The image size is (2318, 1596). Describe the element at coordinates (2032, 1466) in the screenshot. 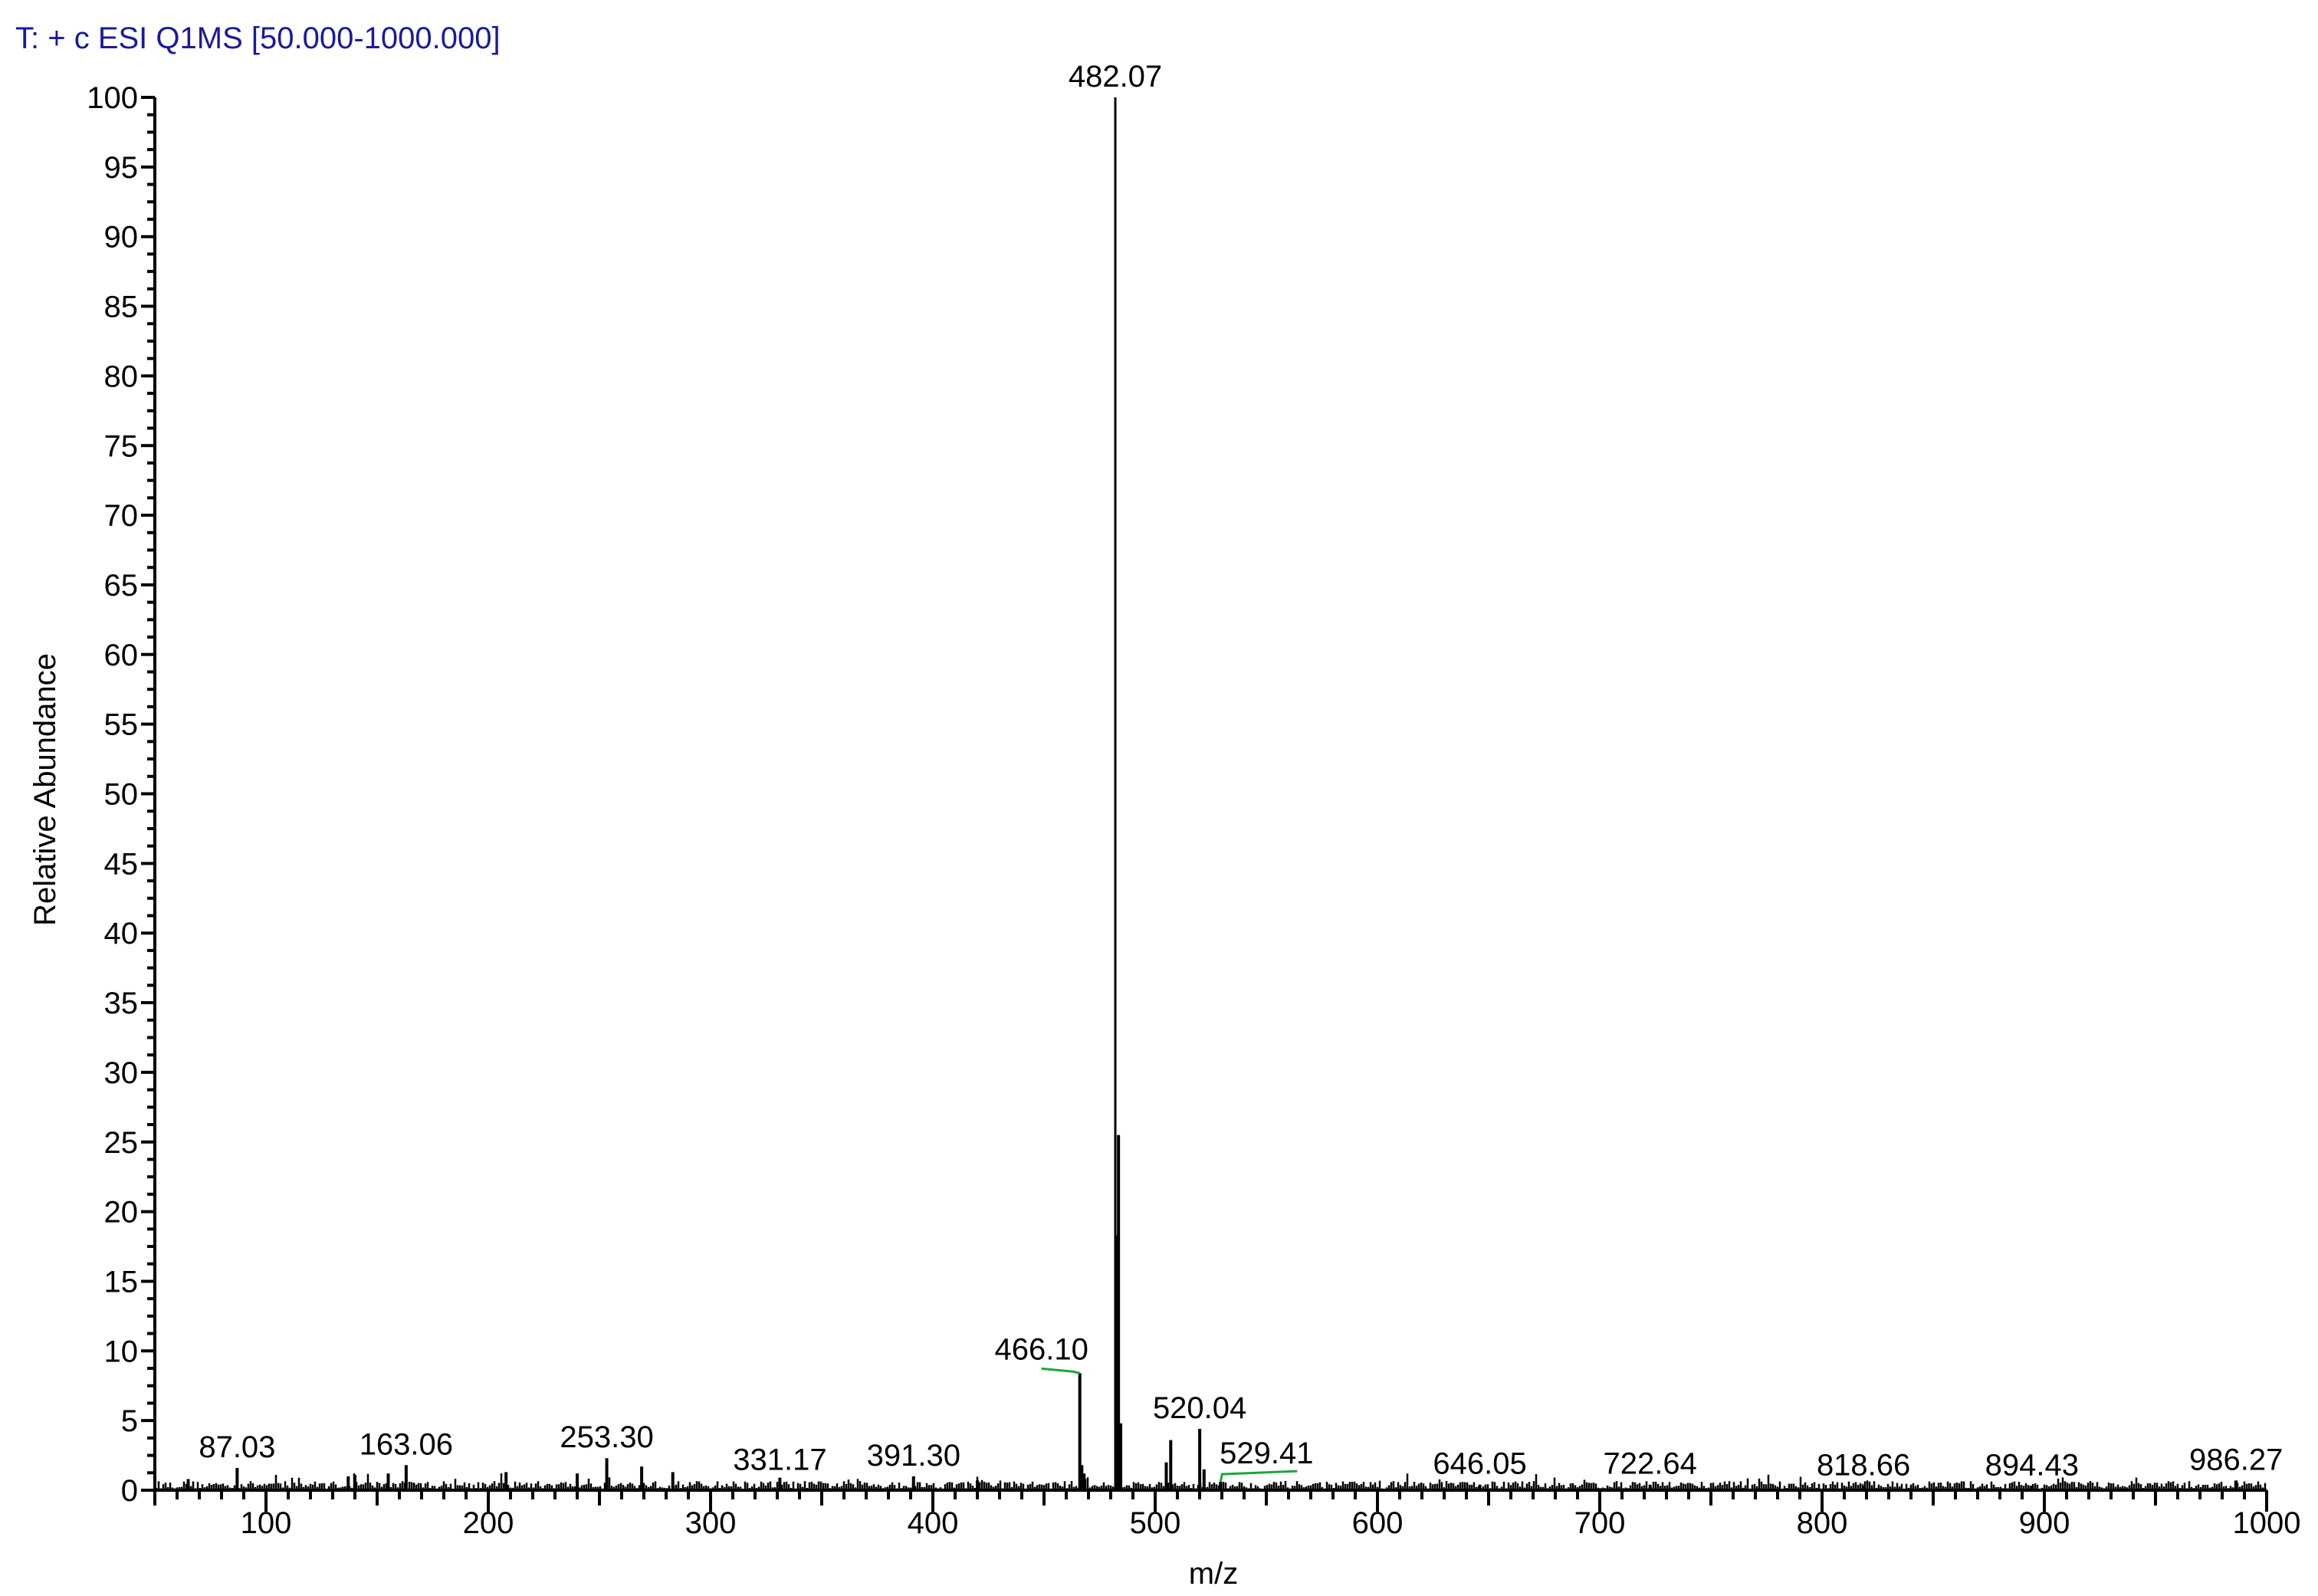

I see `peak-label: 894.43` at that location.